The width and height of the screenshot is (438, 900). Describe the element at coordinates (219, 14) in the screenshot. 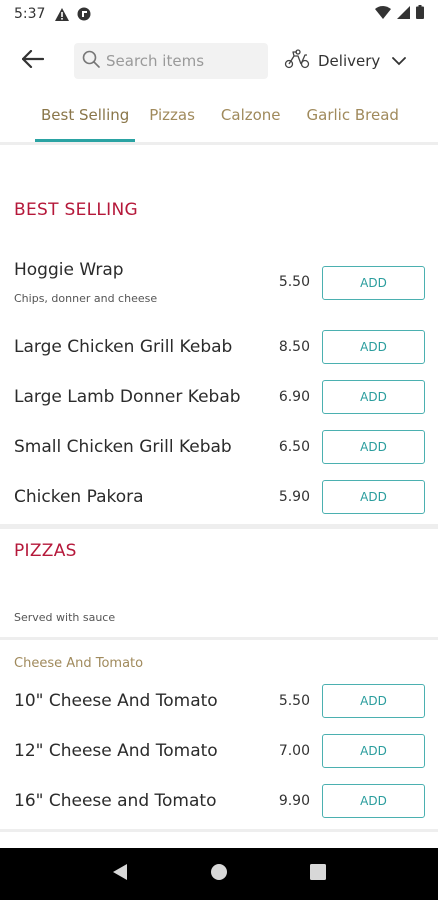

I see `status-bar: 5:37` at that location.